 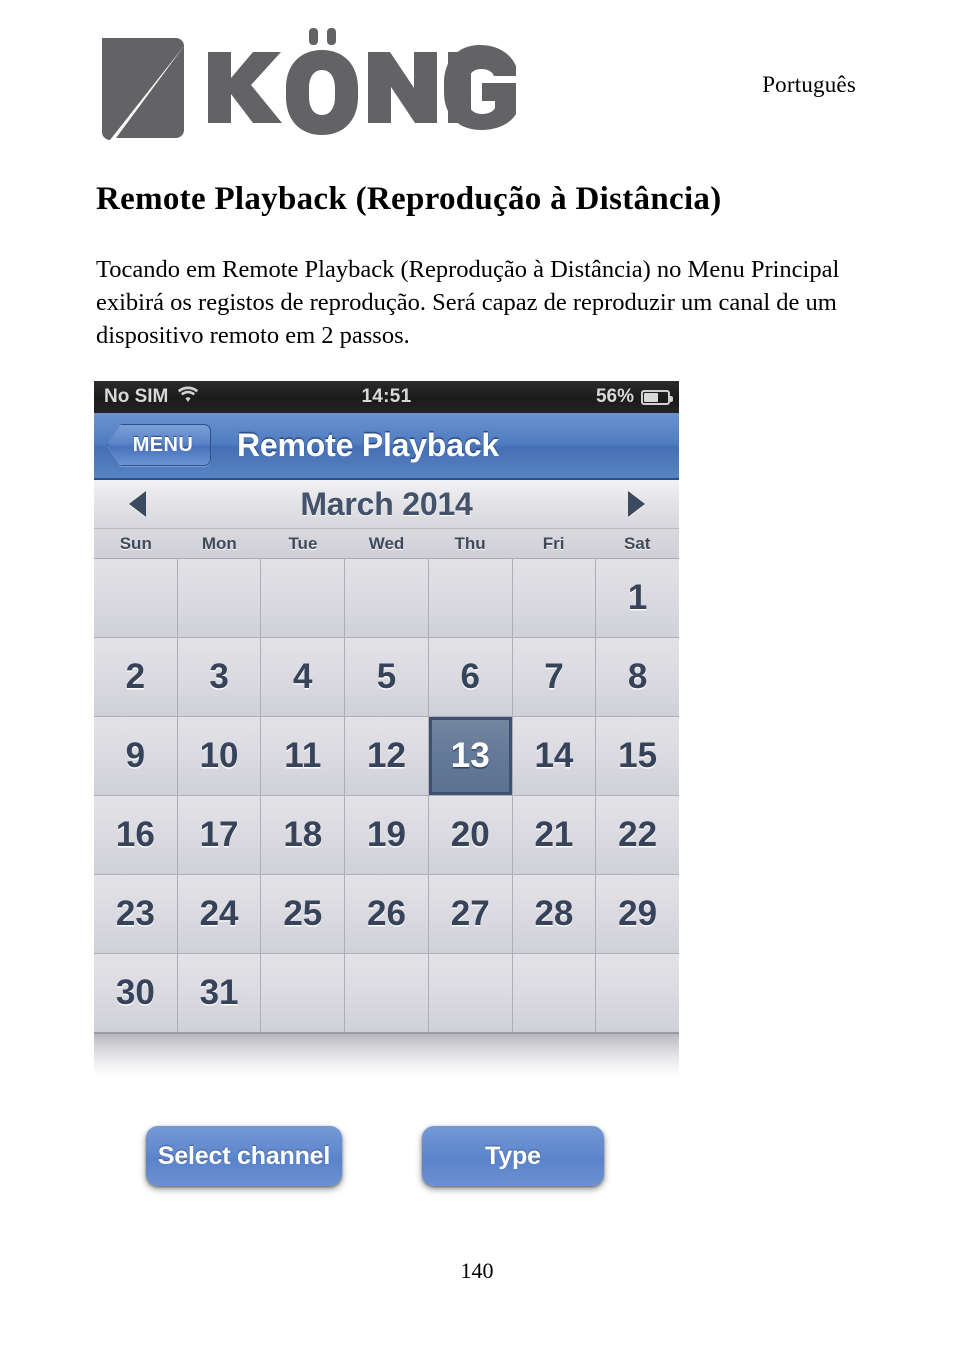 I want to click on calendar-day-16: 16, so click(x=135, y=835).